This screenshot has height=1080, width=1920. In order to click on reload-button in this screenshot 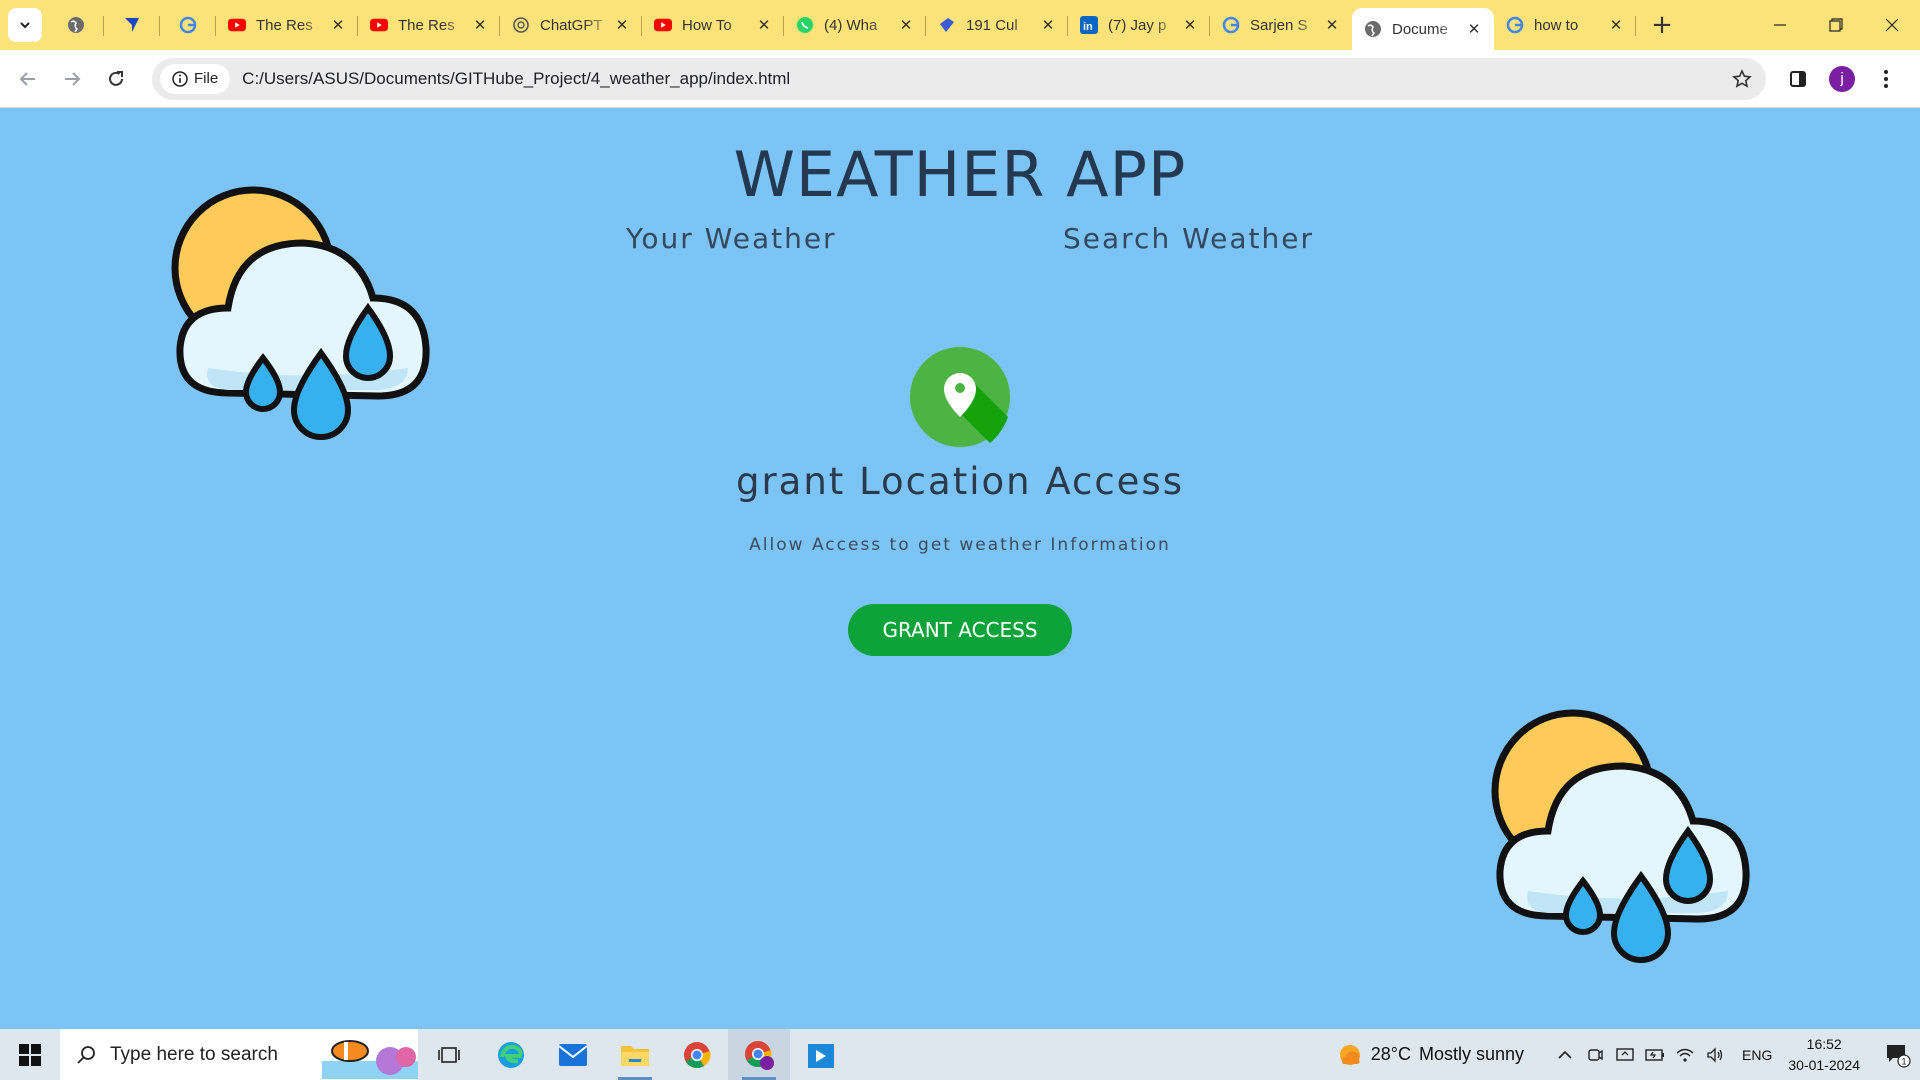, I will do `click(116, 79)`.